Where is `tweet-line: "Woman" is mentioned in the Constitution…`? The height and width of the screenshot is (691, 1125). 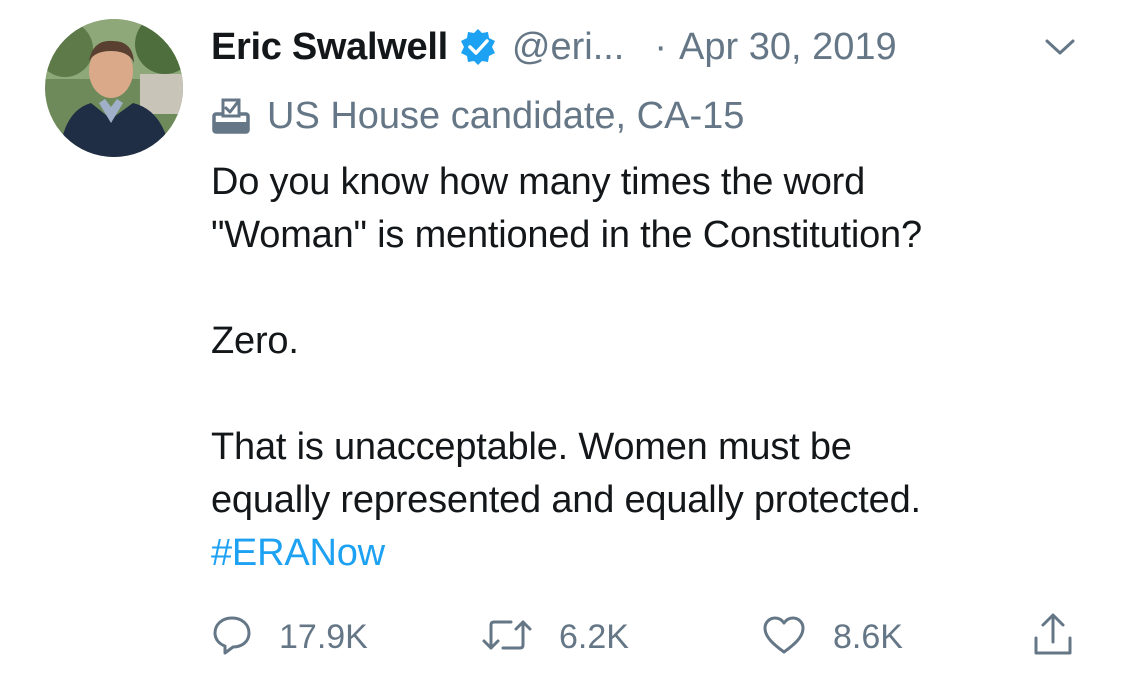
tweet-line: "Woman" is mentioned in the Constitution… is located at coordinates (566, 235).